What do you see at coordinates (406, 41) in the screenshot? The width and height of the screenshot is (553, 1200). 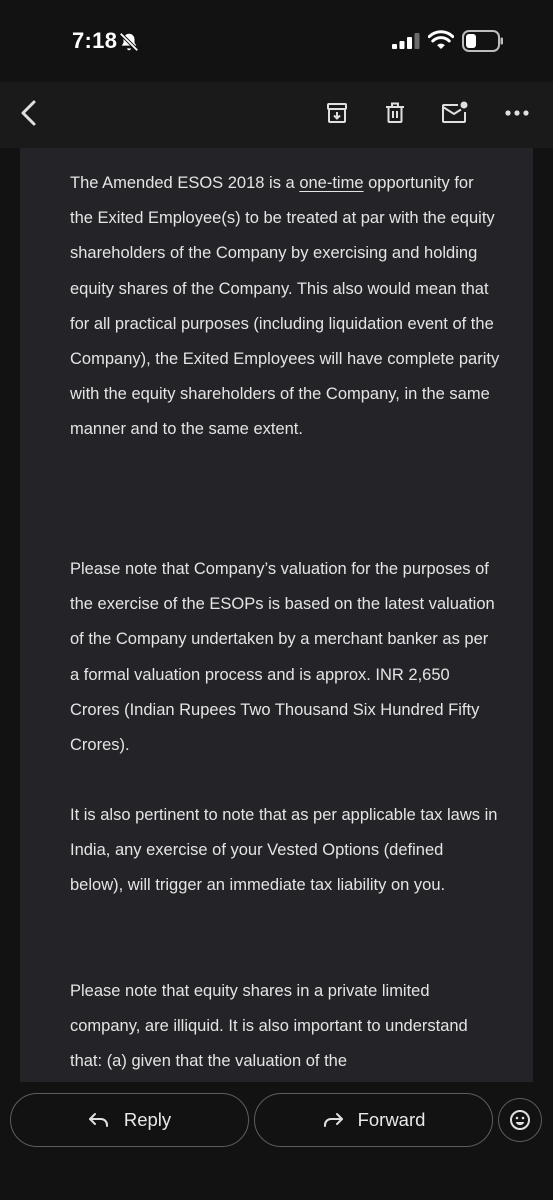 I see `cellular-signal-icon` at bounding box center [406, 41].